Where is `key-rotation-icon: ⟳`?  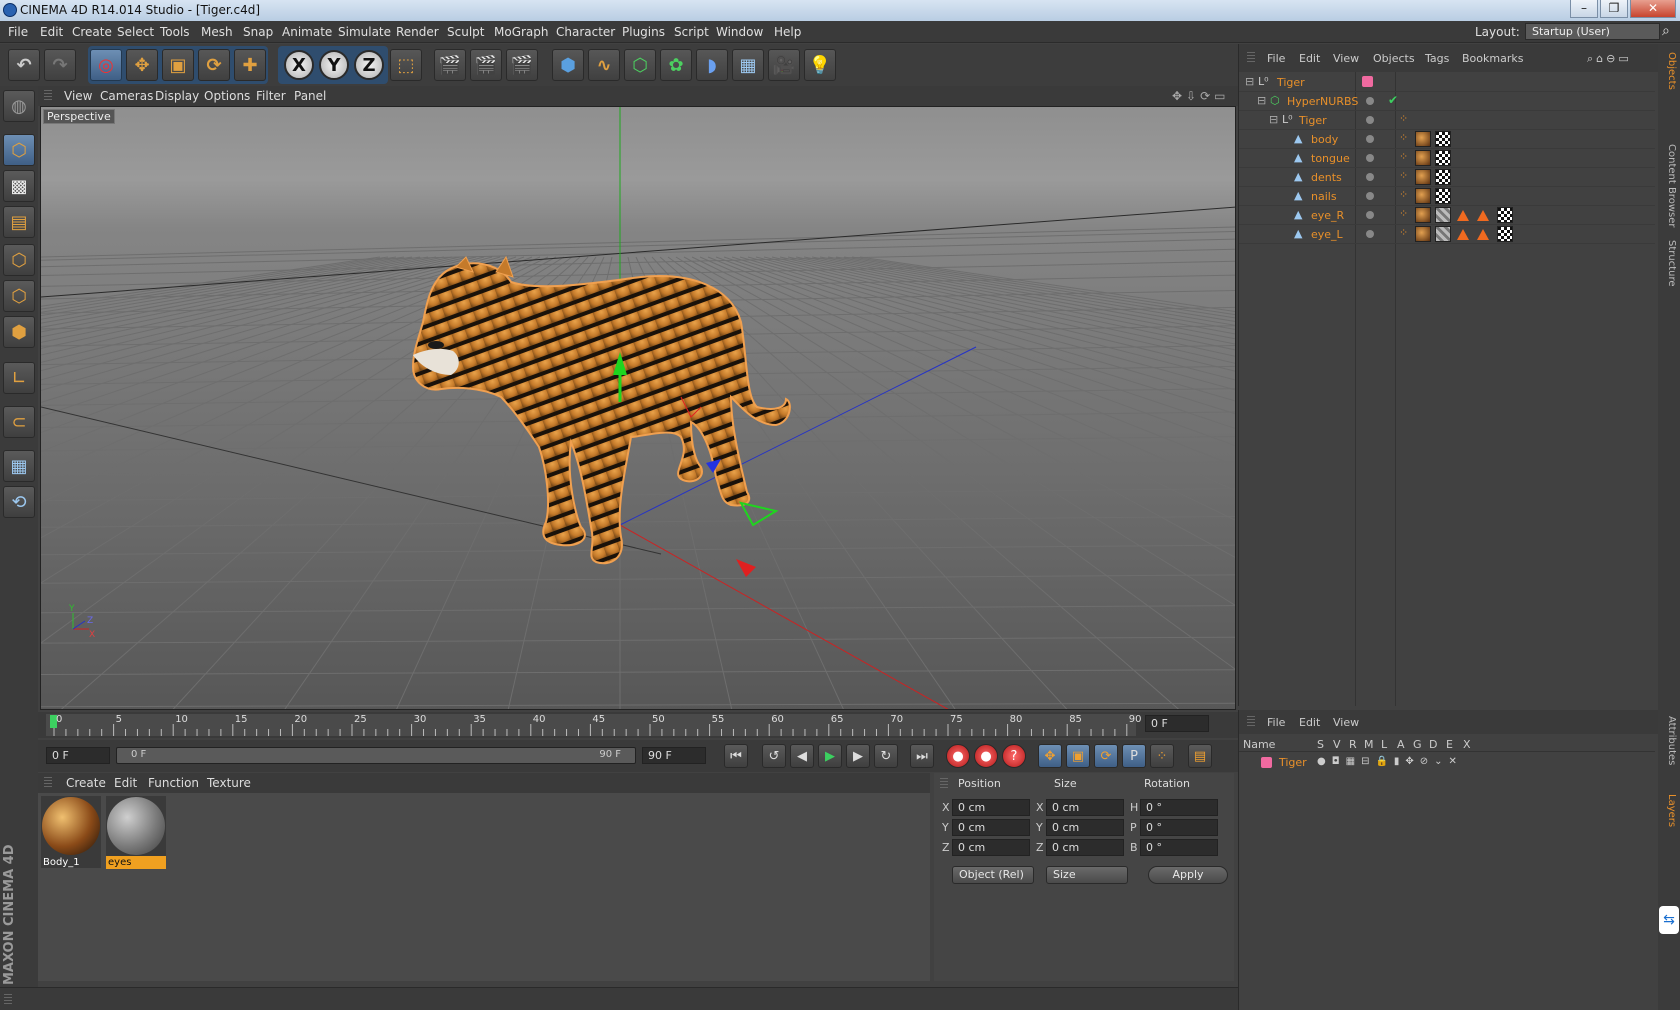
key-rotation-icon: ⟳ is located at coordinates (1106, 756).